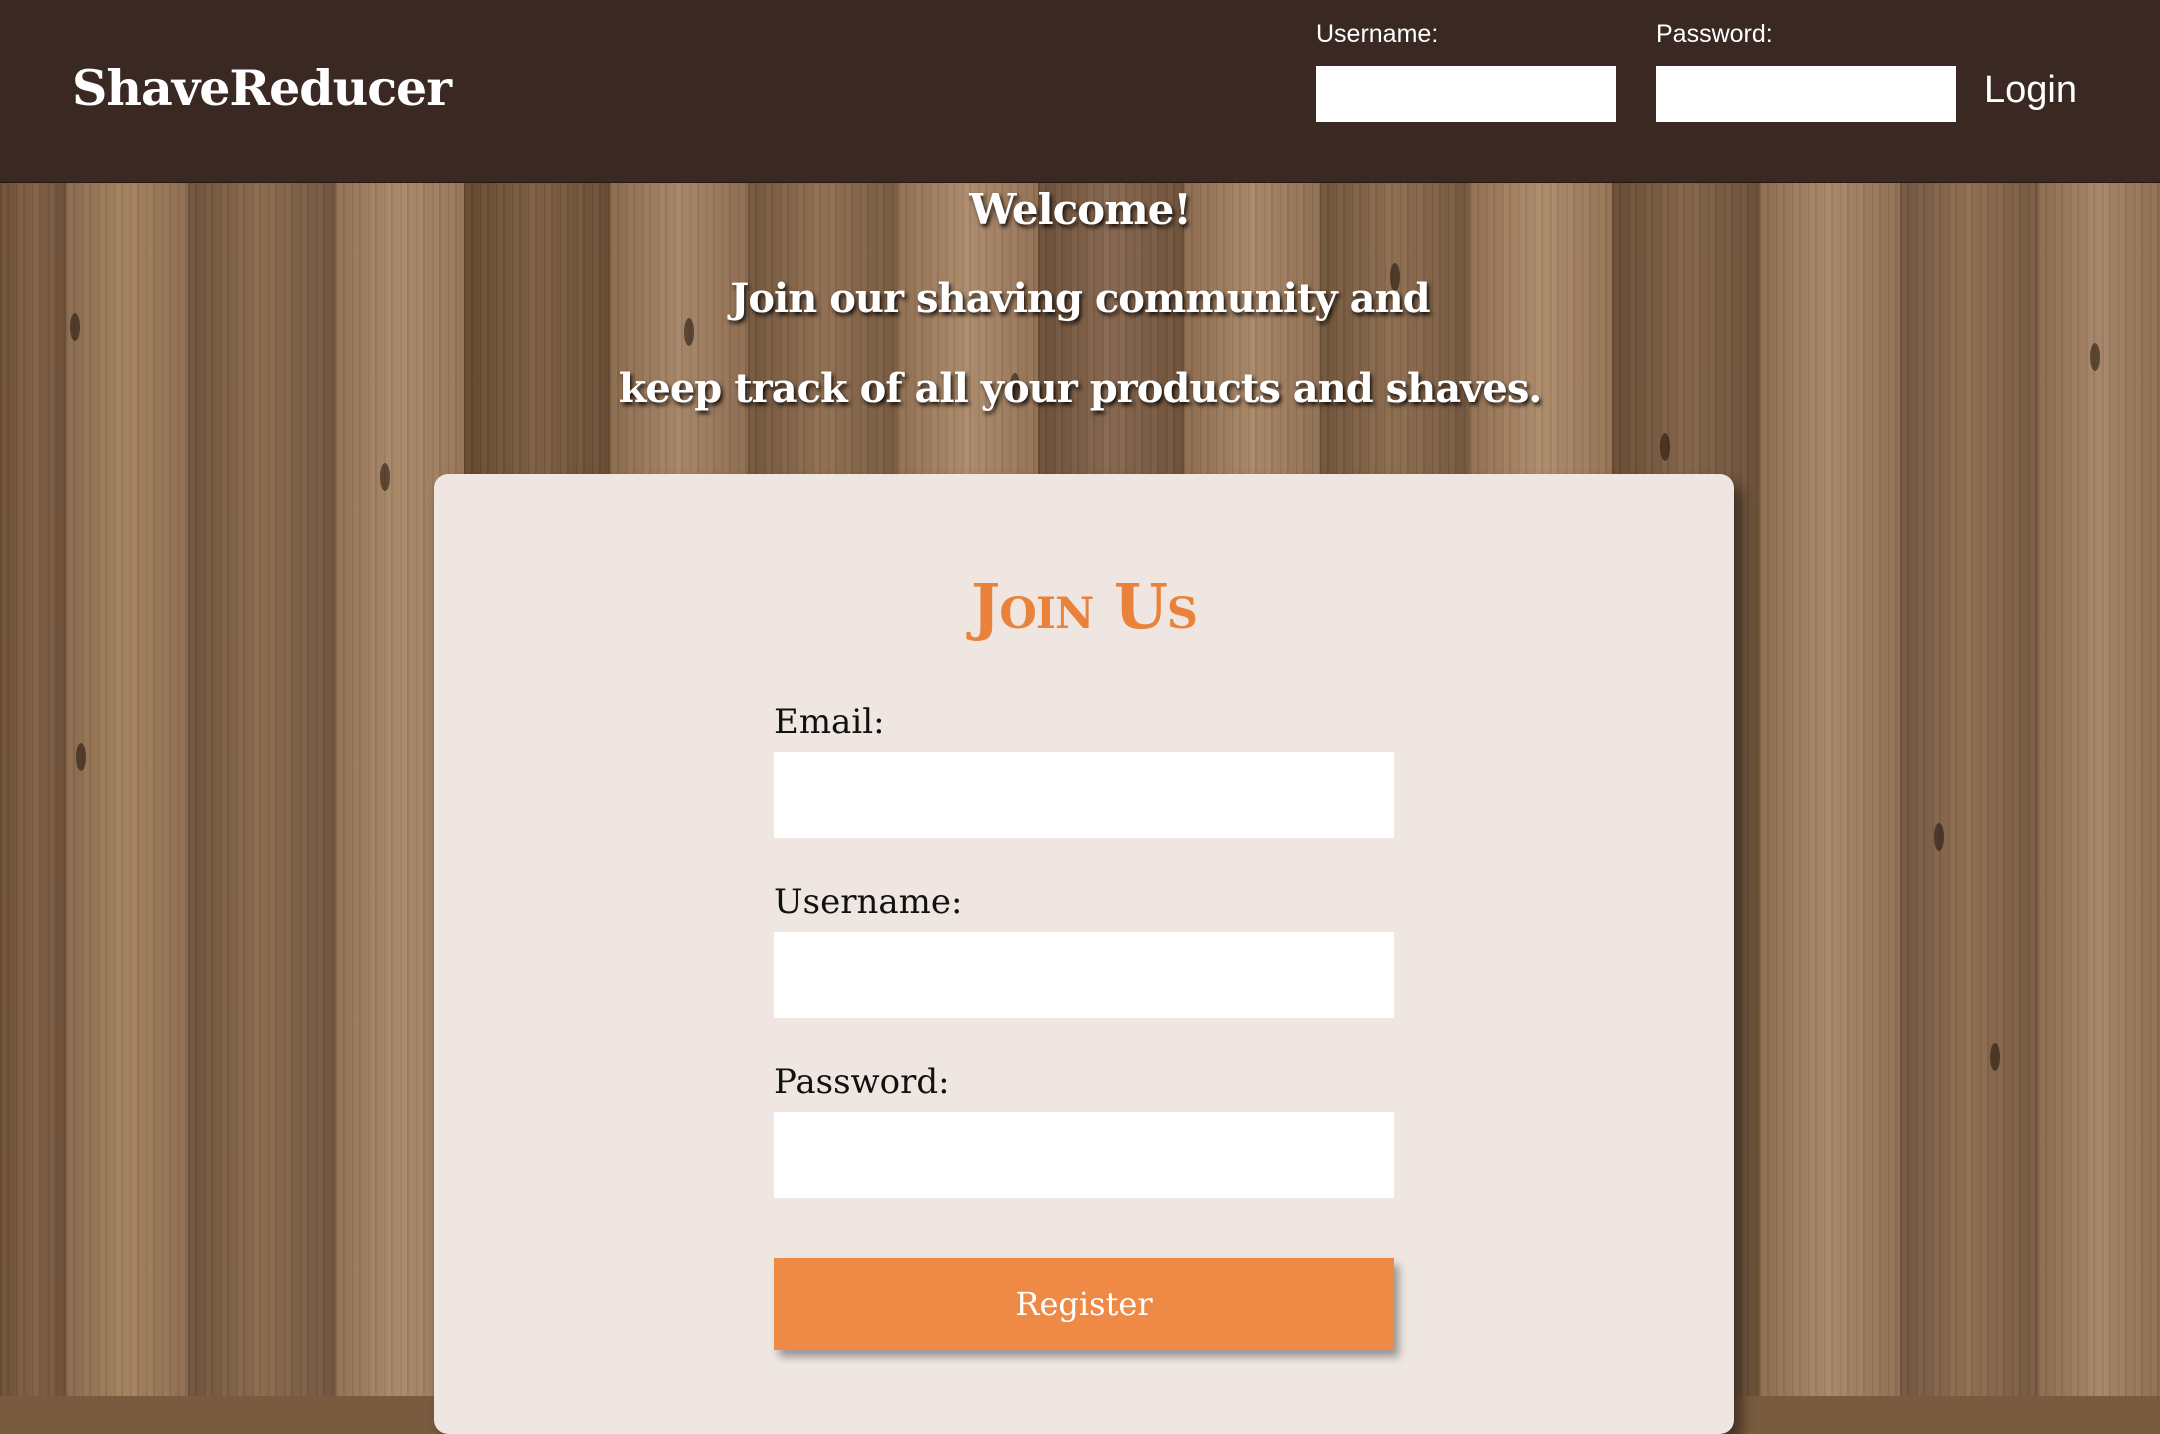 Image resolution: width=2160 pixels, height=1434 pixels. Describe the element at coordinates (1080, 91) in the screenshot. I see `top-nav-bar: ShaveReducer Username: Password: Login` at that location.